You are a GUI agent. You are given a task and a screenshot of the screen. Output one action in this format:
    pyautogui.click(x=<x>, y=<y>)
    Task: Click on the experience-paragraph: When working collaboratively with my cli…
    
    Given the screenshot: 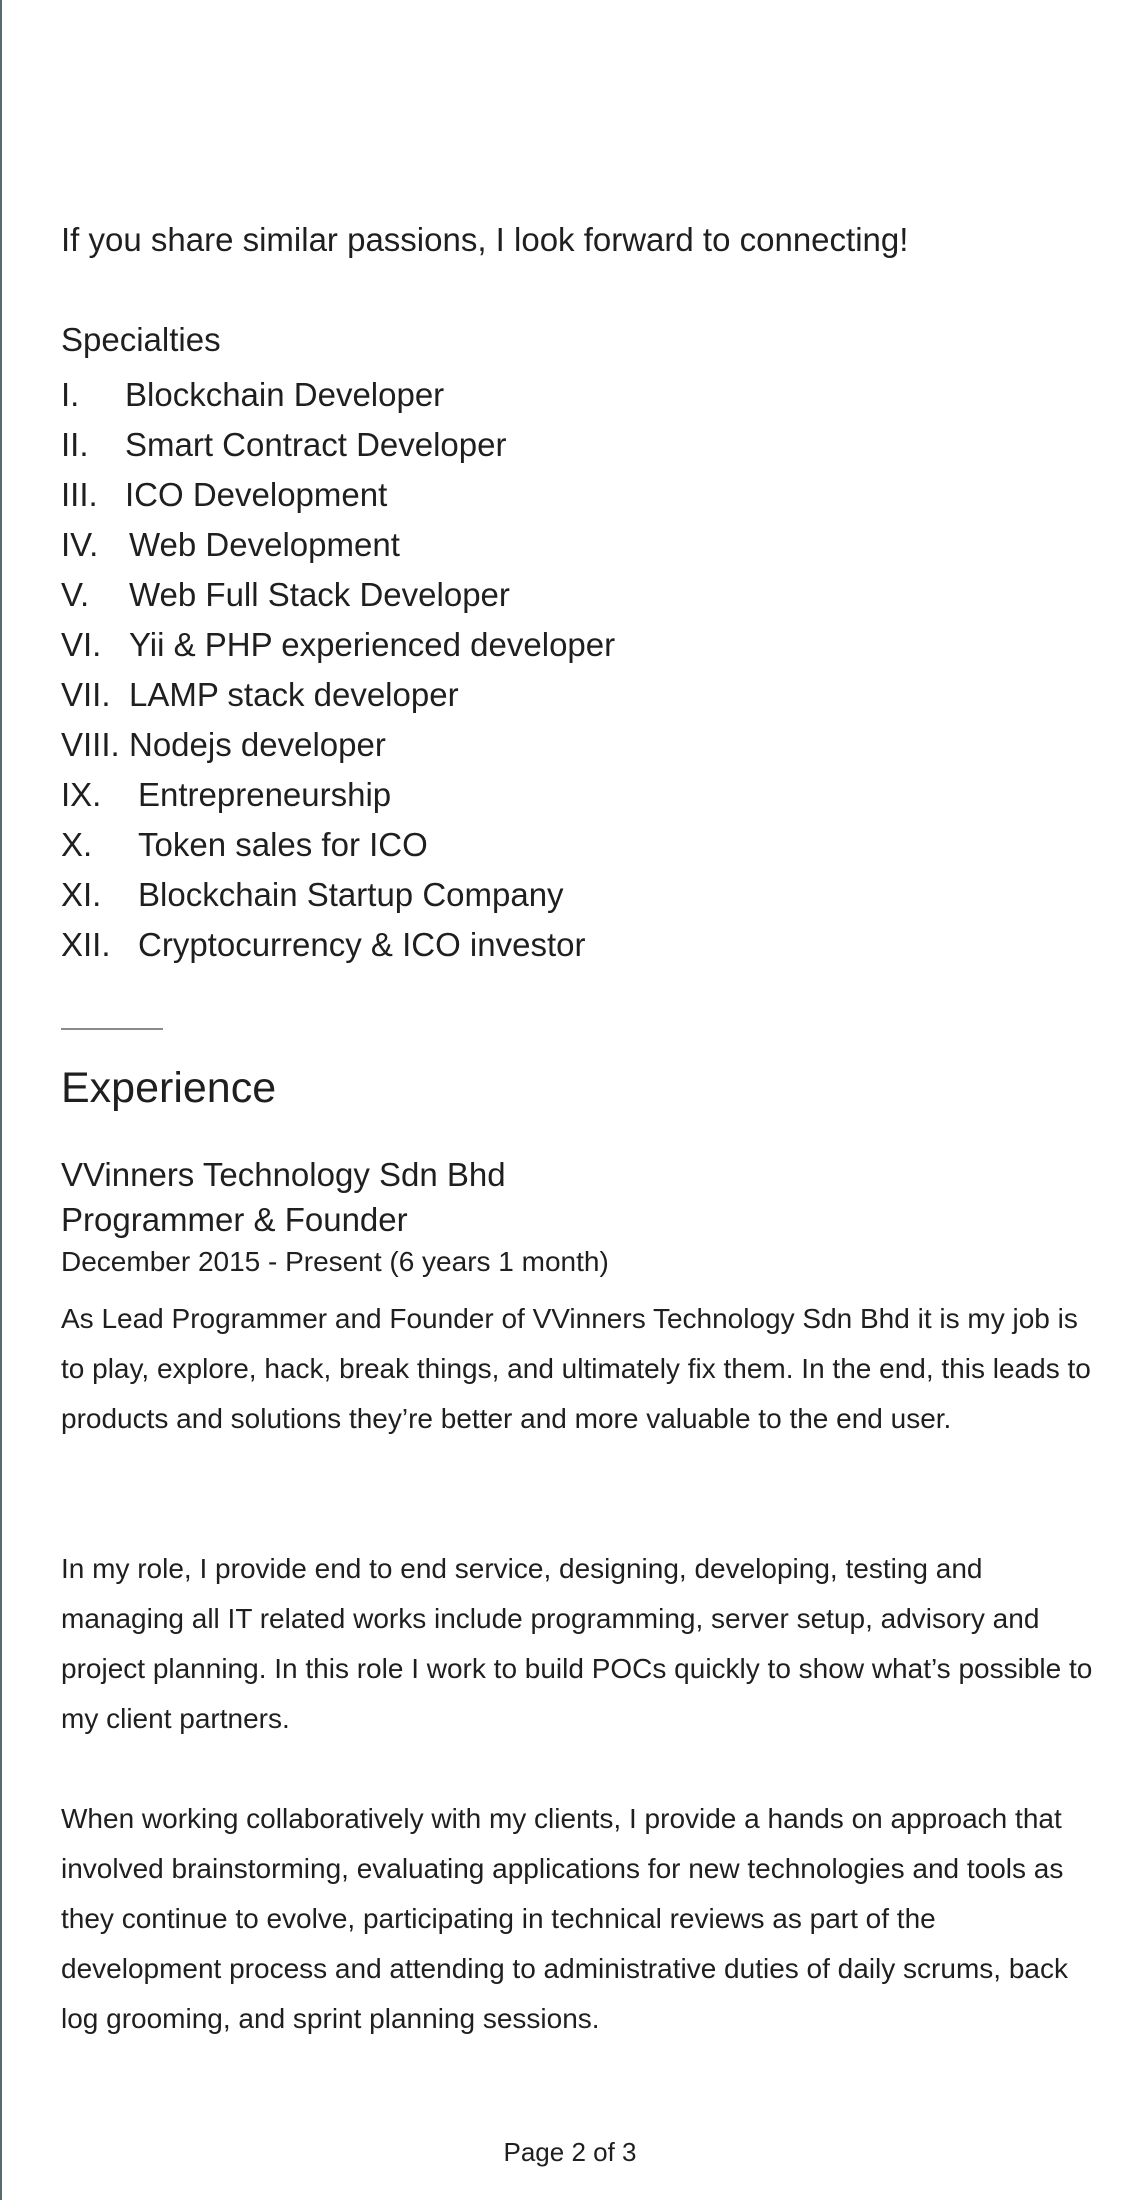 What is the action you would take?
    pyautogui.click(x=564, y=1918)
    